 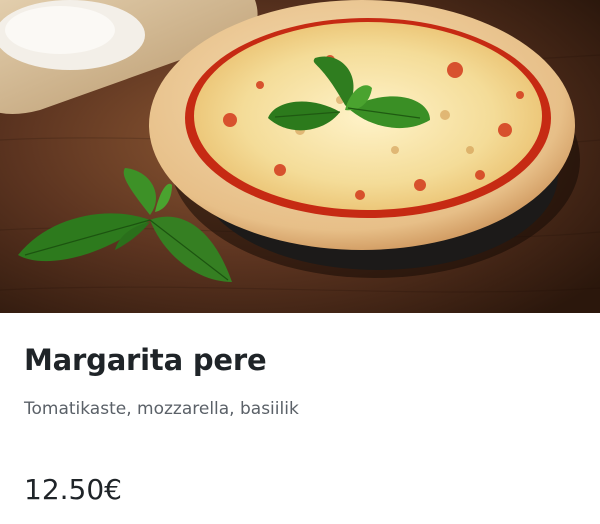 What do you see at coordinates (145, 360) in the screenshot?
I see `product-title: Margarita pere` at bounding box center [145, 360].